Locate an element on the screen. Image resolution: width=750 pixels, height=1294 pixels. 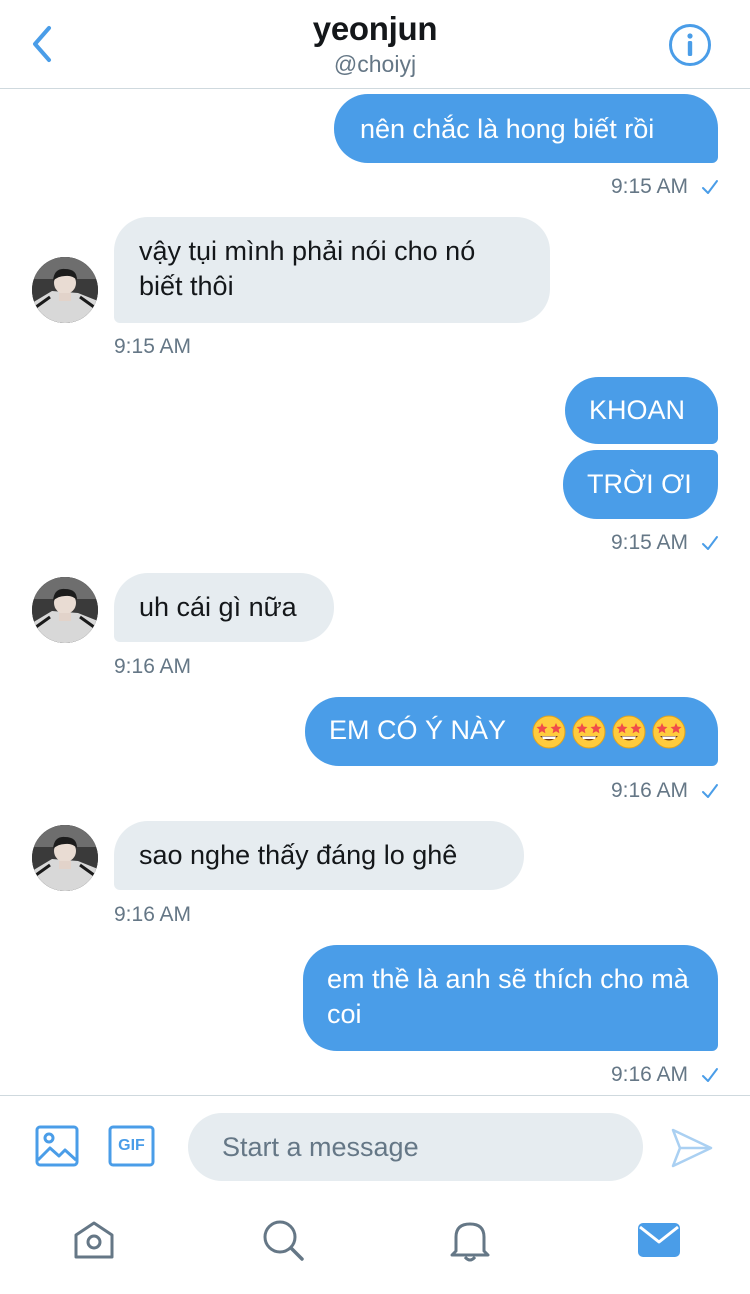
message-text: TRỜI ƠI is located at coordinates (639, 484).